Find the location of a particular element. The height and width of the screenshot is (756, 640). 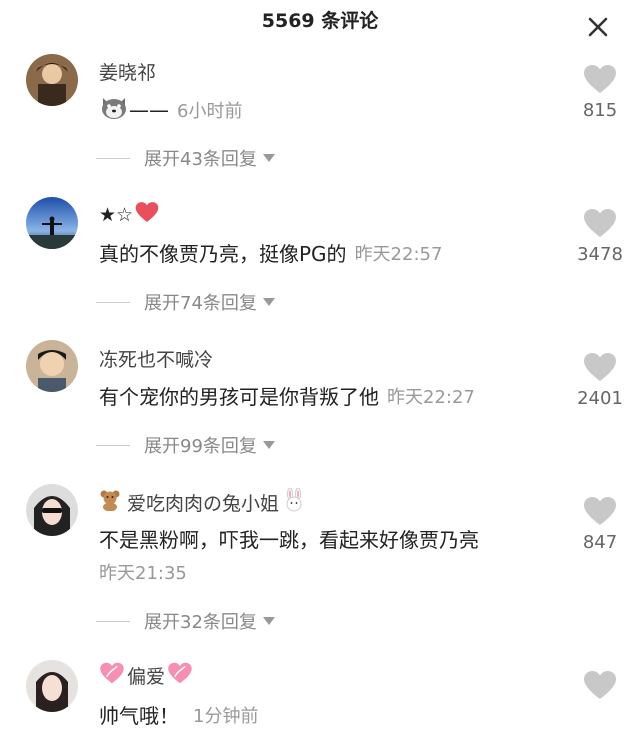

like-button: 3478 is located at coordinates (600, 236).